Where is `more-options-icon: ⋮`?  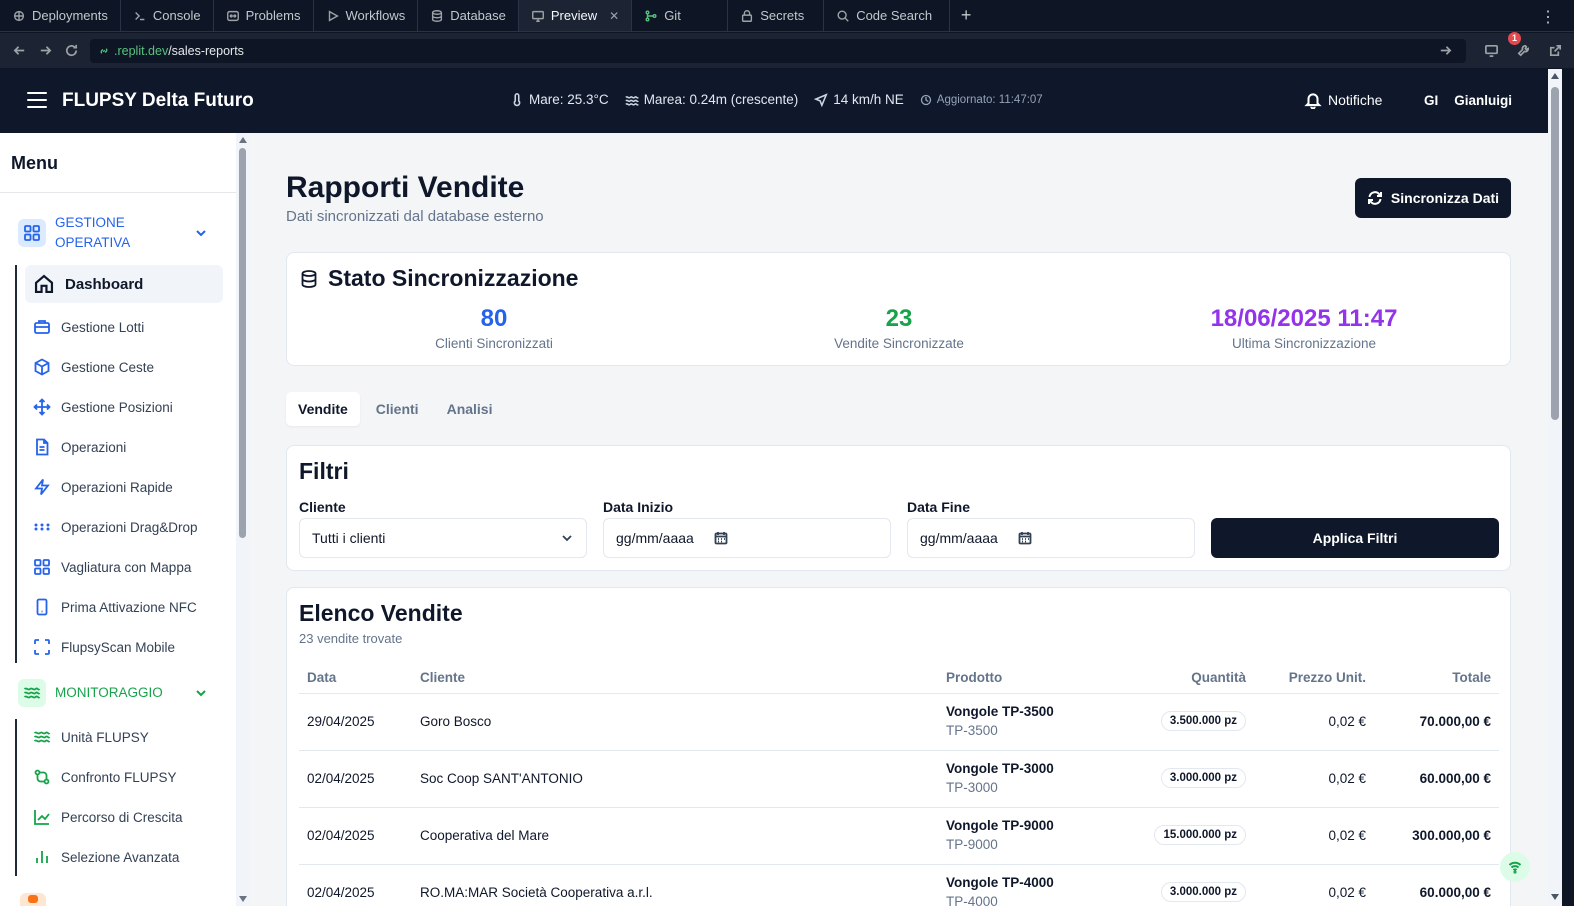
more-options-icon: ⋮ is located at coordinates (1548, 17).